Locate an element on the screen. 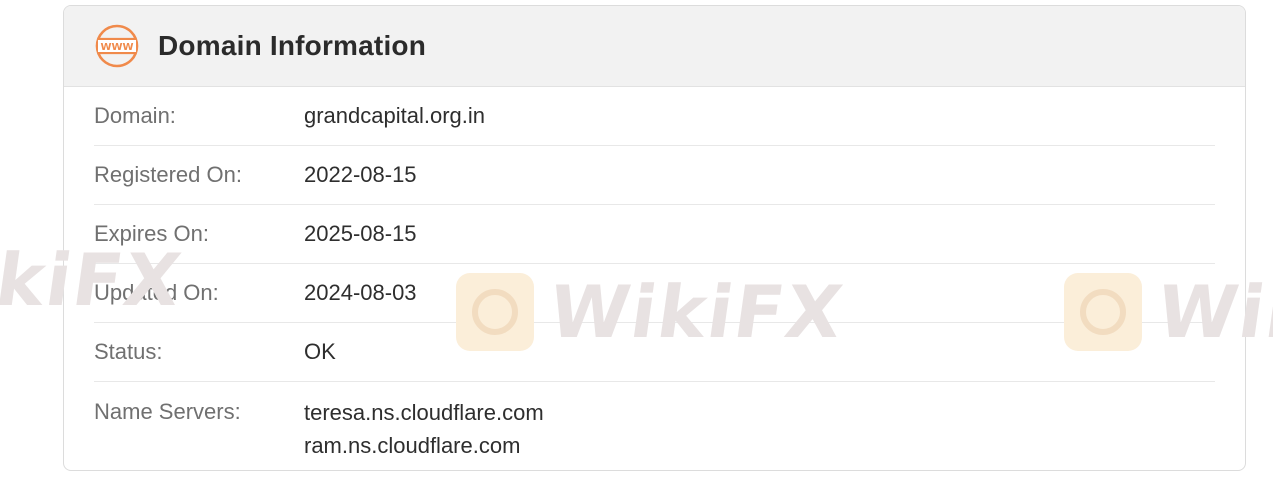  row-label: Registered On: is located at coordinates (168, 174).